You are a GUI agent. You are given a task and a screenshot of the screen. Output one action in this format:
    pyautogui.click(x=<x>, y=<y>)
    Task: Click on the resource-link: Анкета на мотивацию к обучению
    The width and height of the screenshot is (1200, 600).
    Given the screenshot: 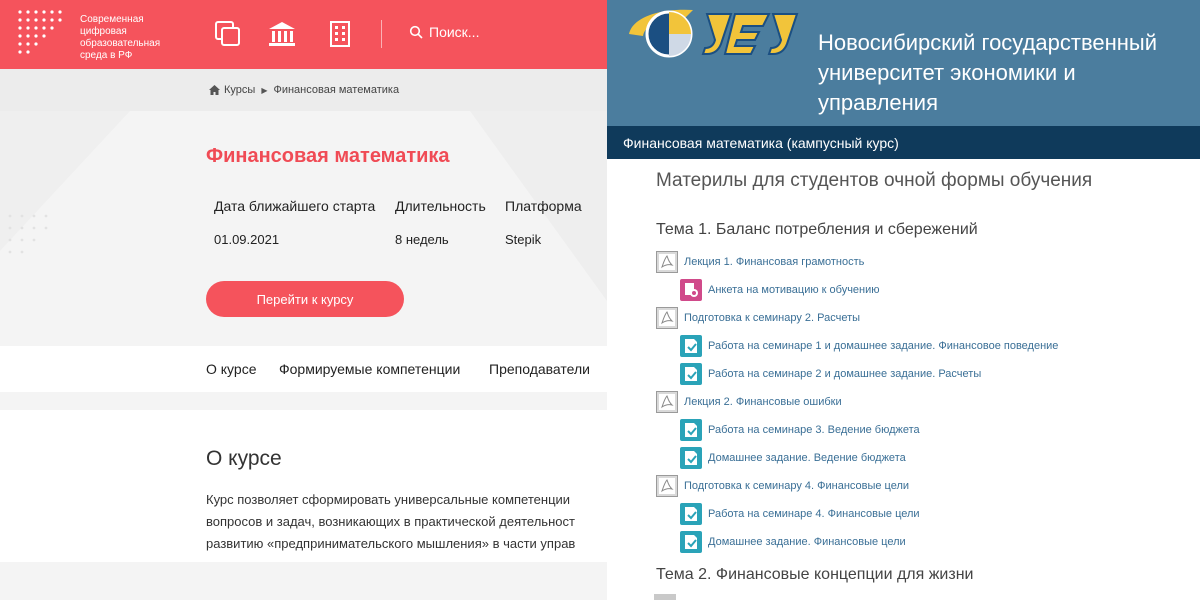 What is the action you would take?
    pyautogui.click(x=780, y=290)
    